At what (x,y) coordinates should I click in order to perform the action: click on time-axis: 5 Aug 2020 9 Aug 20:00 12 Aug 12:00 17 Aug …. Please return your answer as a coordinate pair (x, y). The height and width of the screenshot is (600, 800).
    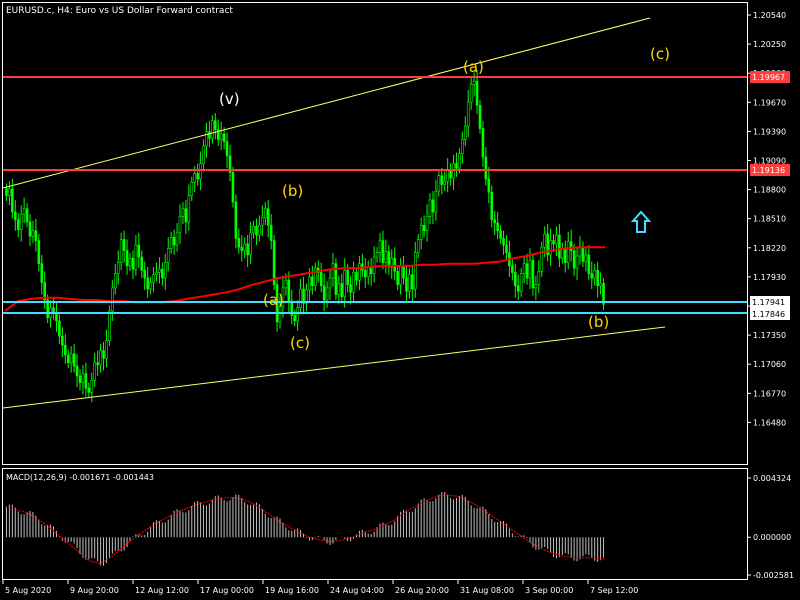
    Looking at the image, I should click on (320, 587).